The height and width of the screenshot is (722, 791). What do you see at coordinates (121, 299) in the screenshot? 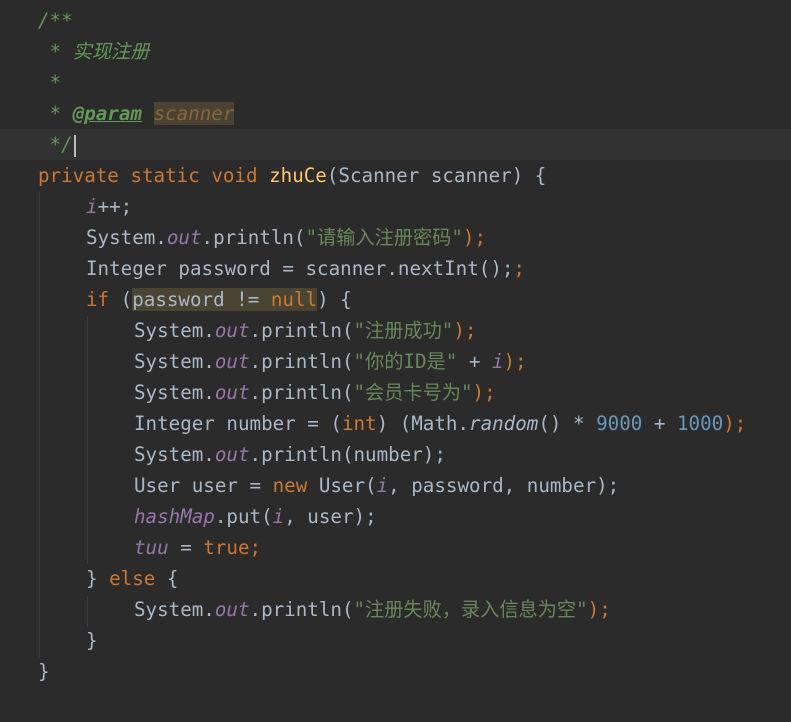
I see `code-text: (` at bounding box center [121, 299].